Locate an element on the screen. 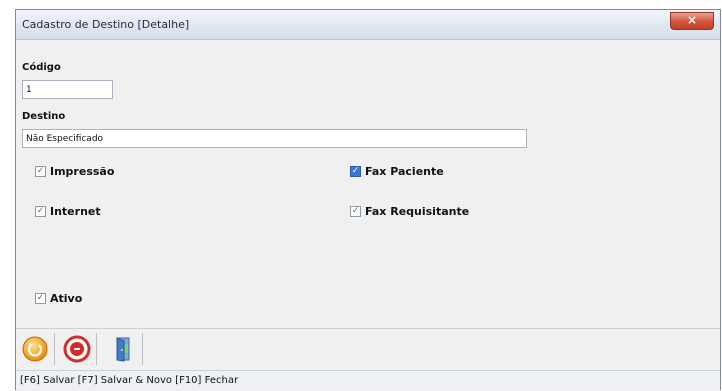  impressao-checkbox: ✓ Impressão is located at coordinates (74, 171).